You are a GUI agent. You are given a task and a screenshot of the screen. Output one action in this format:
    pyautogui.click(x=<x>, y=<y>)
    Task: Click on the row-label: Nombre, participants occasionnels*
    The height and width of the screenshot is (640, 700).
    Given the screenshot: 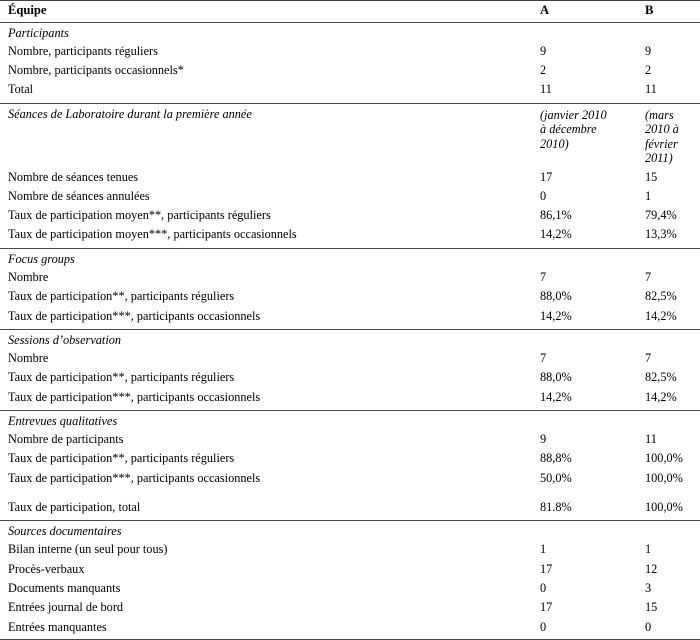 What is the action you would take?
    pyautogui.click(x=96, y=70)
    